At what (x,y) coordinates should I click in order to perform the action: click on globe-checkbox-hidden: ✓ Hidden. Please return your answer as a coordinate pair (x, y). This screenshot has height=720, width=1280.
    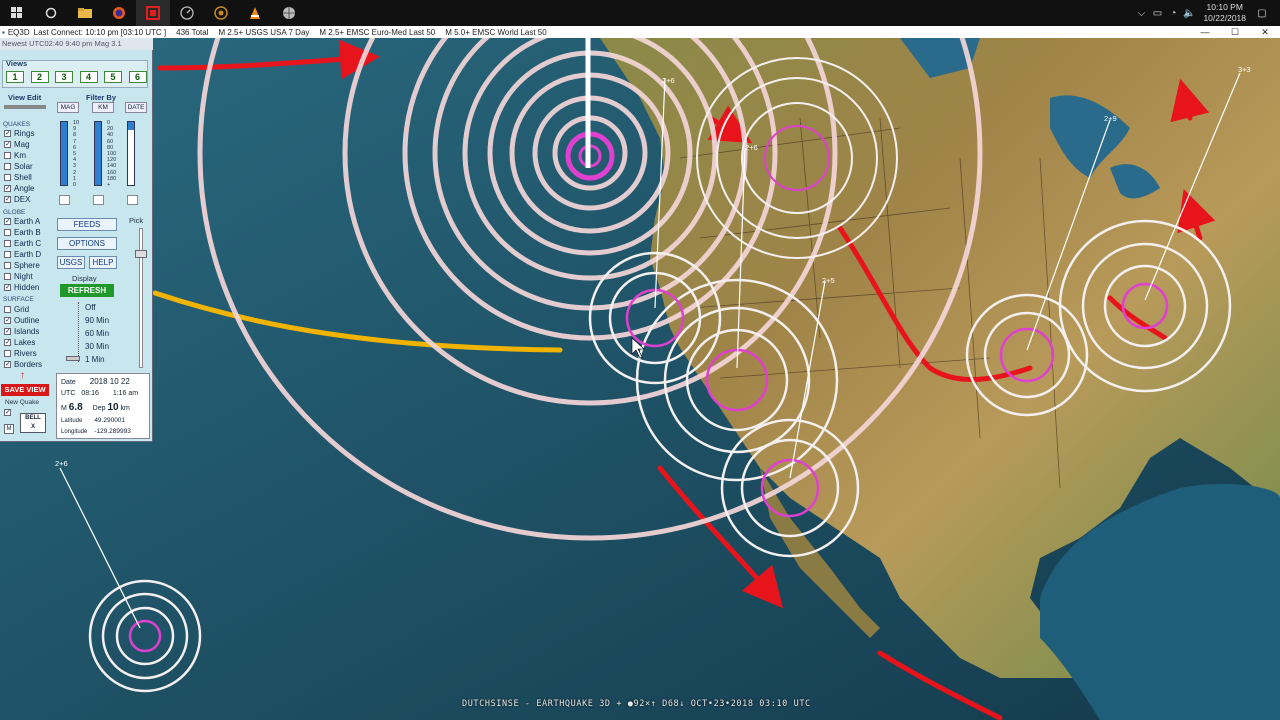
    Looking at the image, I should click on (21, 287).